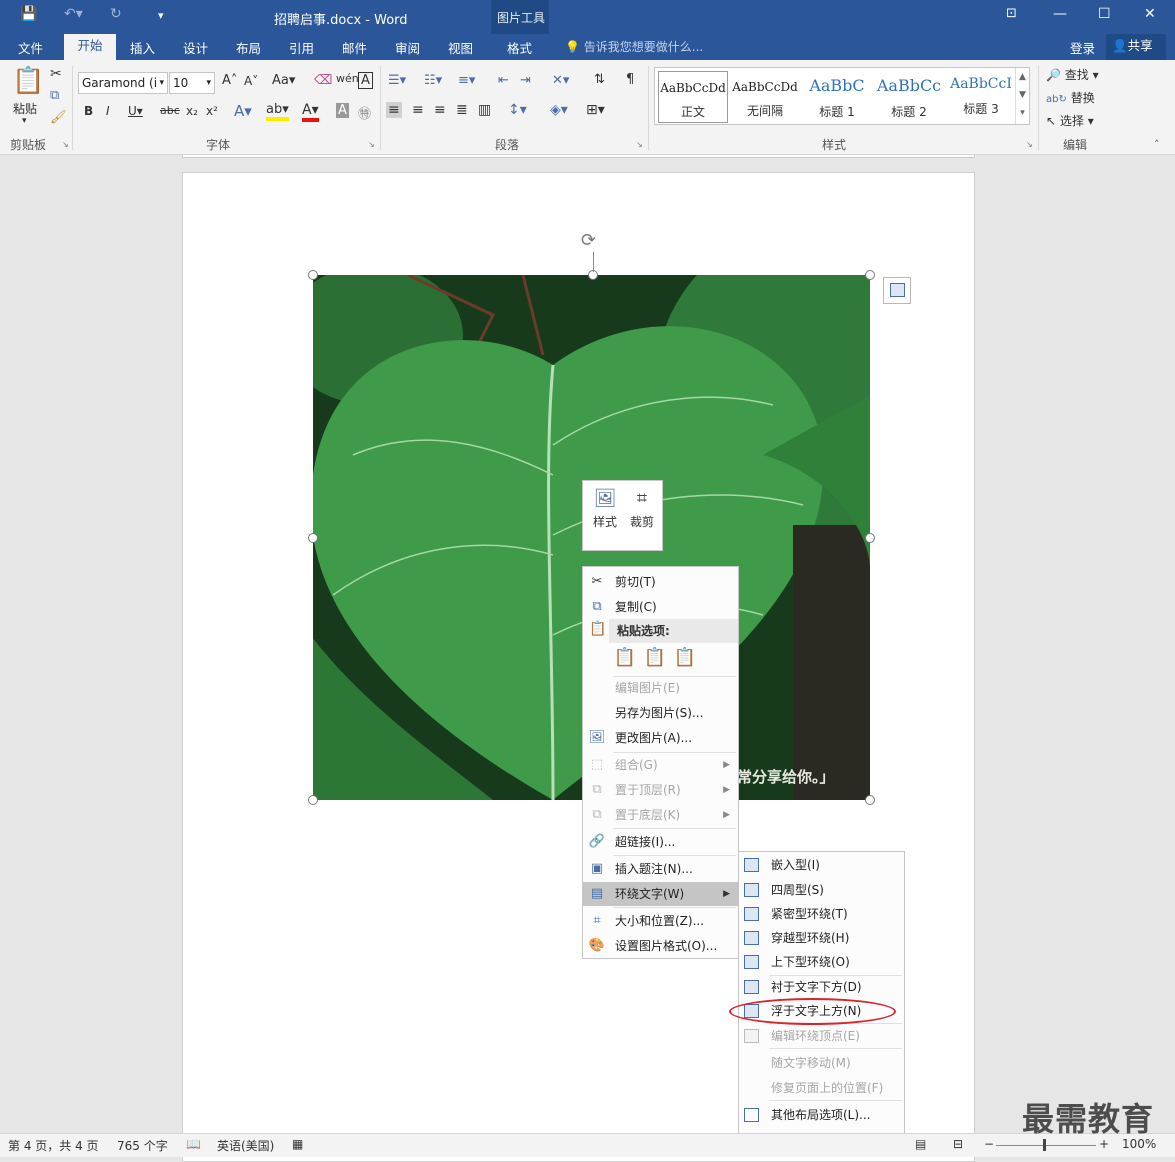  I want to click on paste-picture-icon: 📋, so click(655, 660).